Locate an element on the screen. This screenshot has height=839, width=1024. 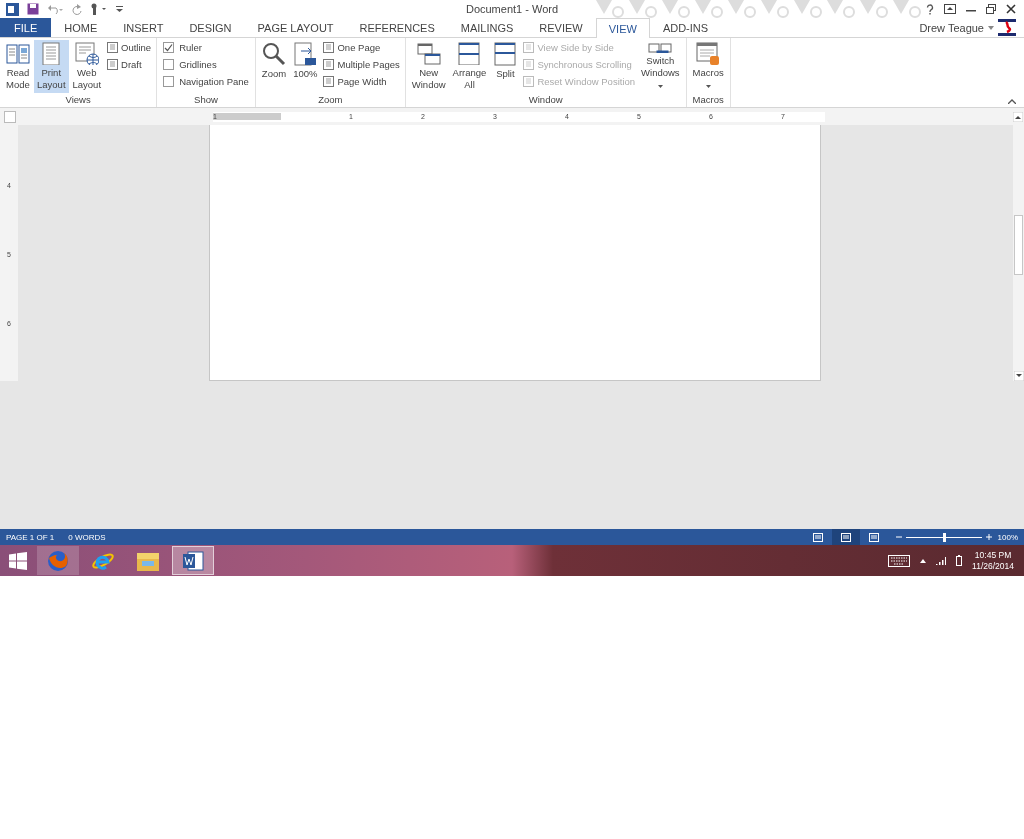
taskbar-app is located at coordinates (193, 560).